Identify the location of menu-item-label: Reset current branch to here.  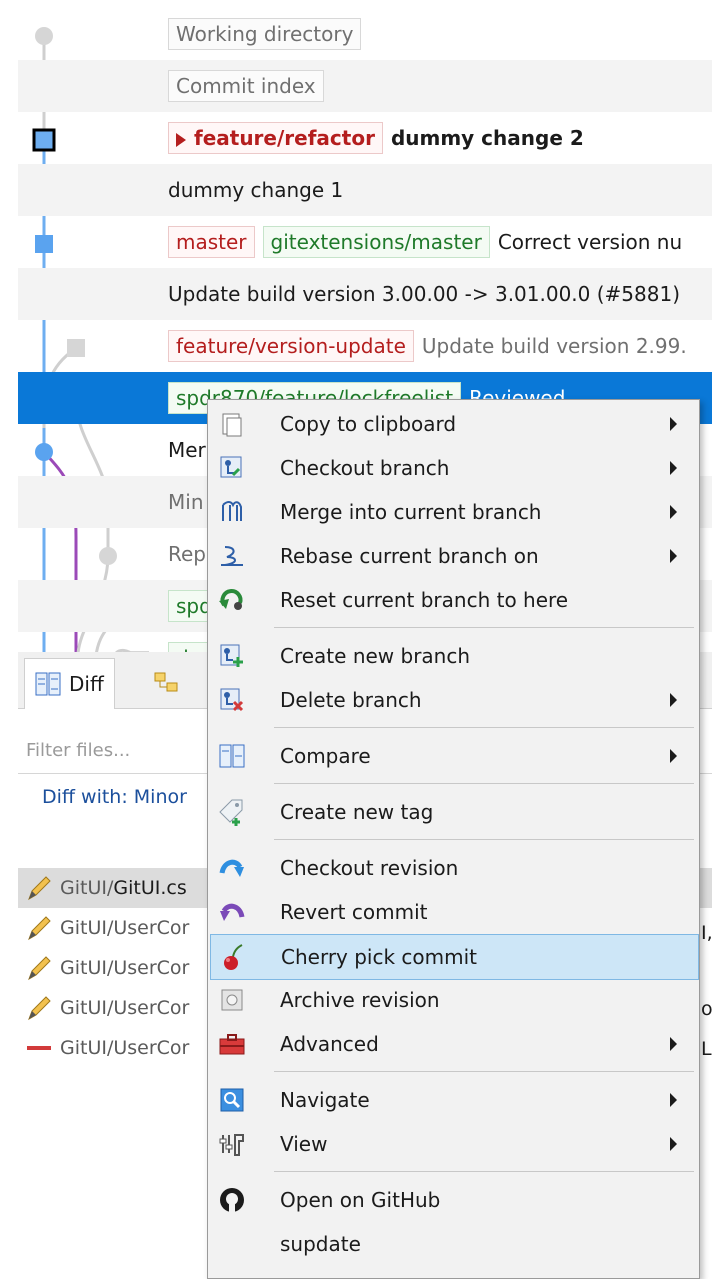
(424, 600).